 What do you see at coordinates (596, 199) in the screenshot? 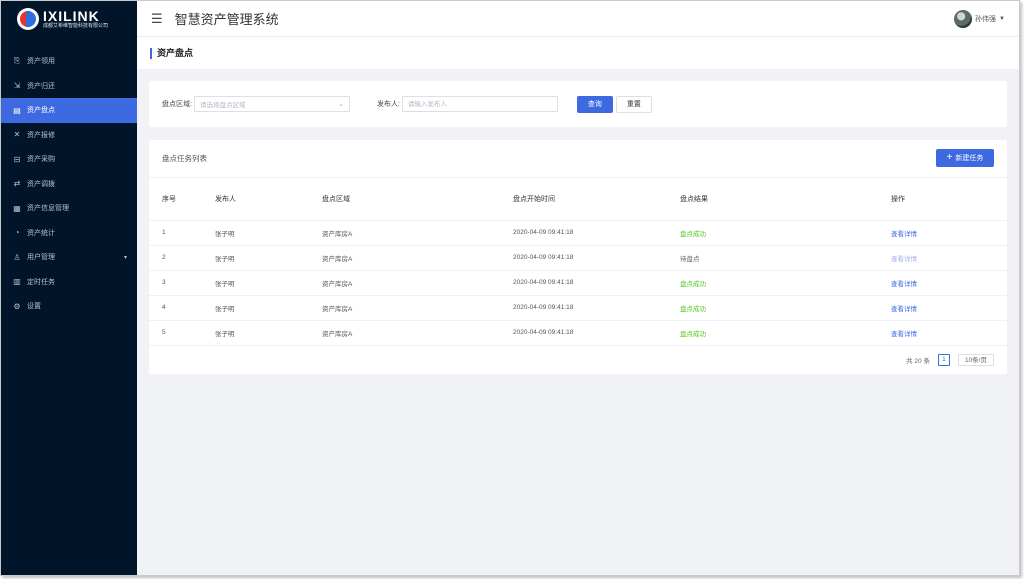
I see `col-header-start: 盘点开始时间` at bounding box center [596, 199].